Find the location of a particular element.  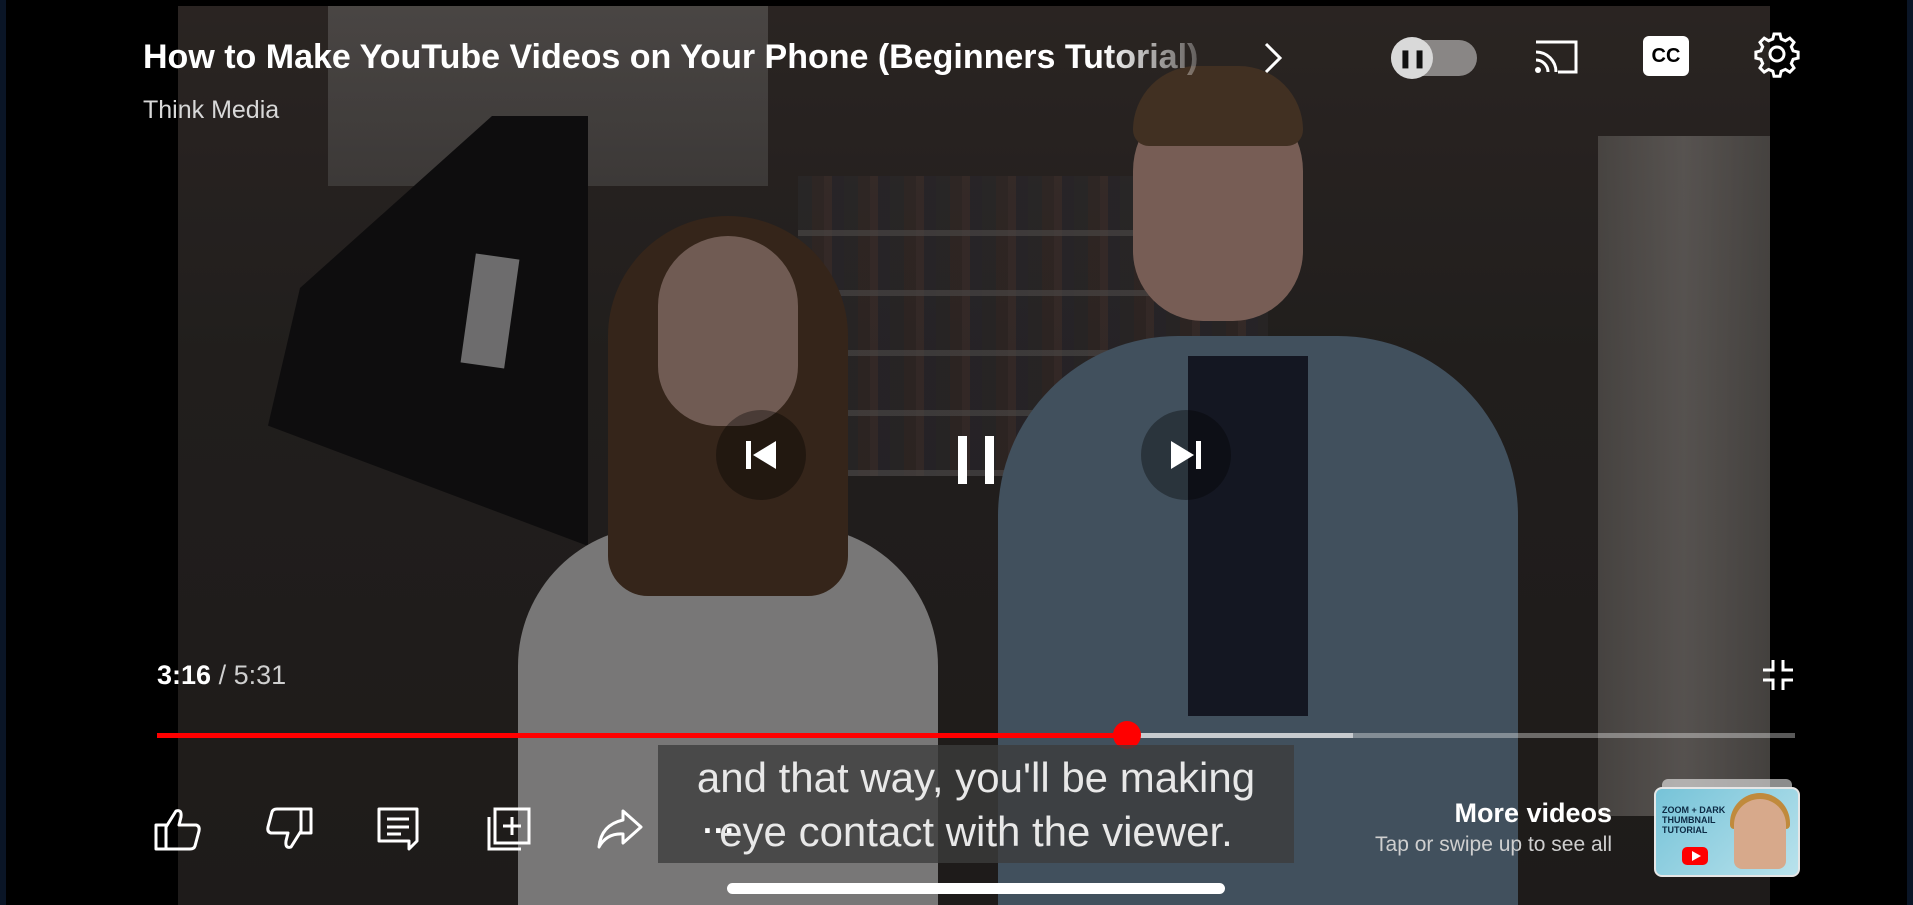

next-video-button is located at coordinates (1186, 455).